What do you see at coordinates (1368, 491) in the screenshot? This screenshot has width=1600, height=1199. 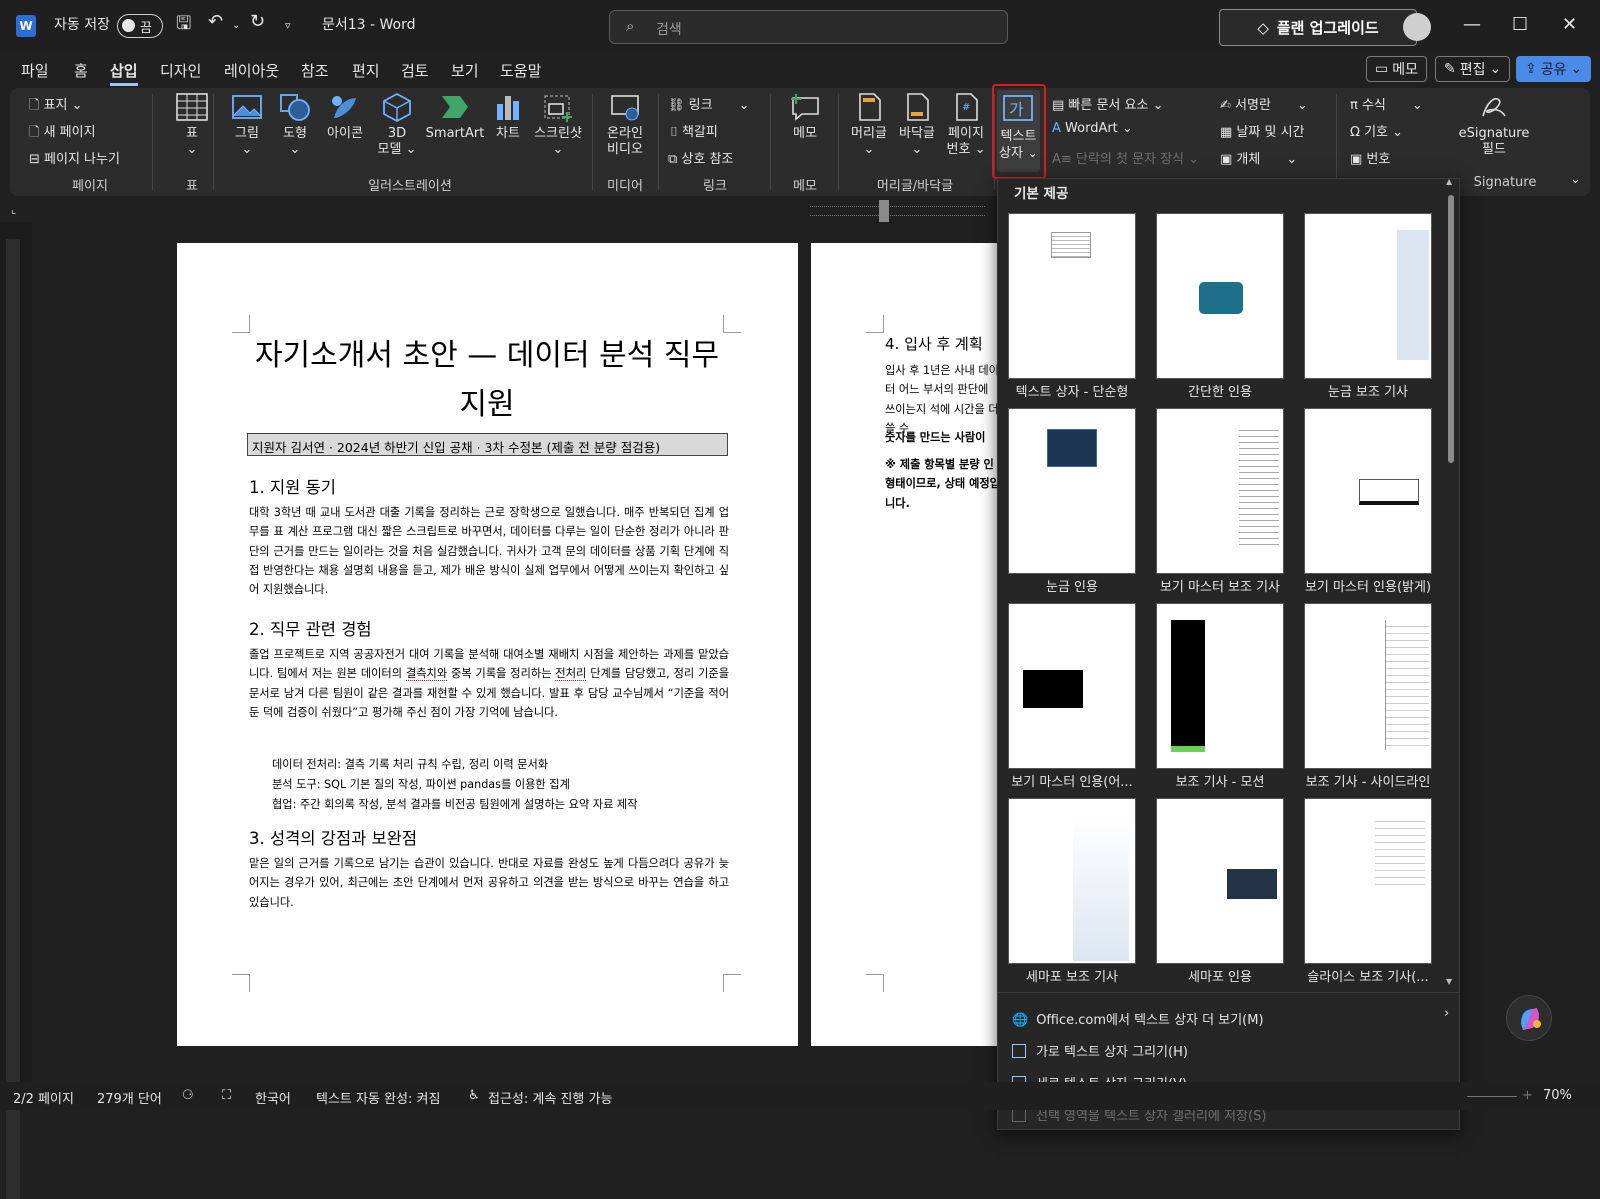 I see `gallery-tile-viewmaster-quote-light` at bounding box center [1368, 491].